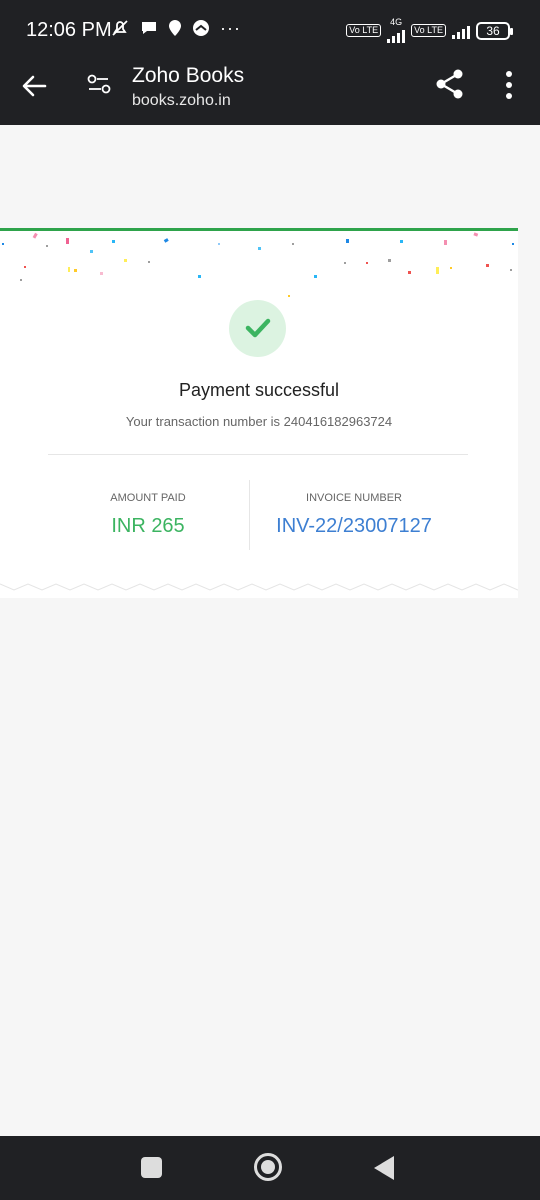 The image size is (540, 1200). Describe the element at coordinates (151, 1167) in the screenshot. I see `recent-apps-button` at that location.